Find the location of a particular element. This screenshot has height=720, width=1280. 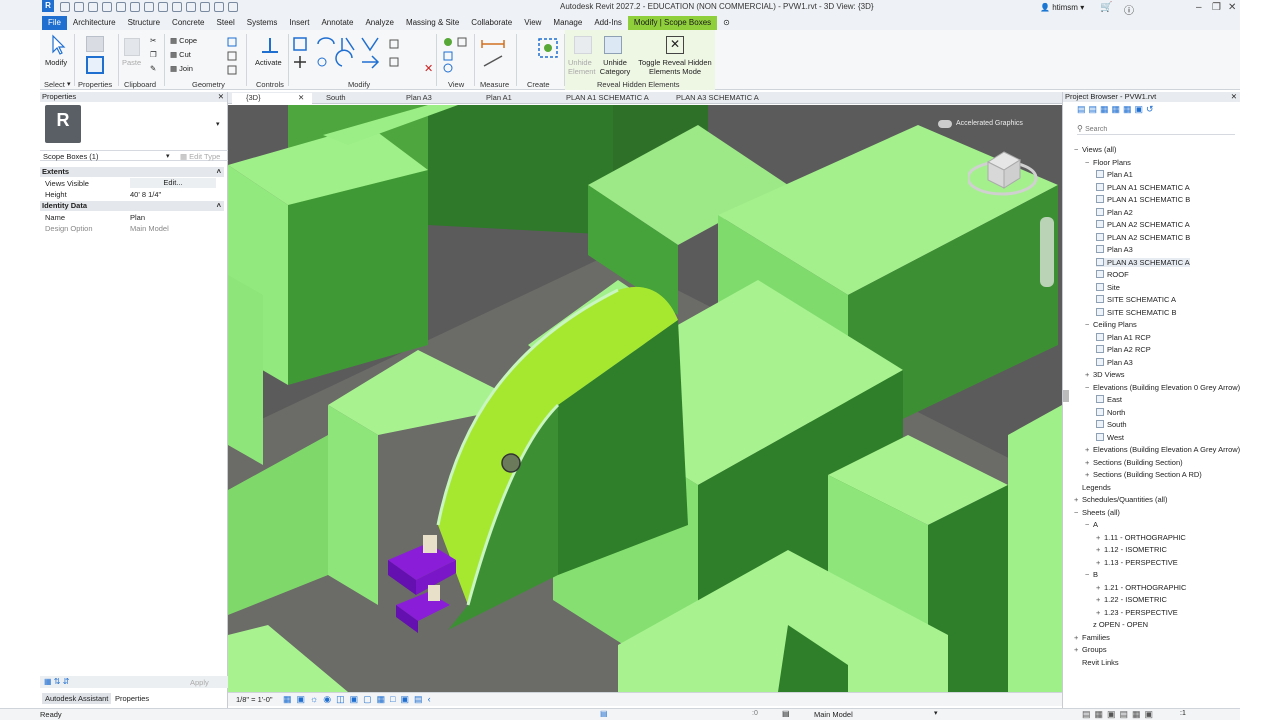

filter-icon: ▦ ⇅ ⇵ is located at coordinates (56, 681).